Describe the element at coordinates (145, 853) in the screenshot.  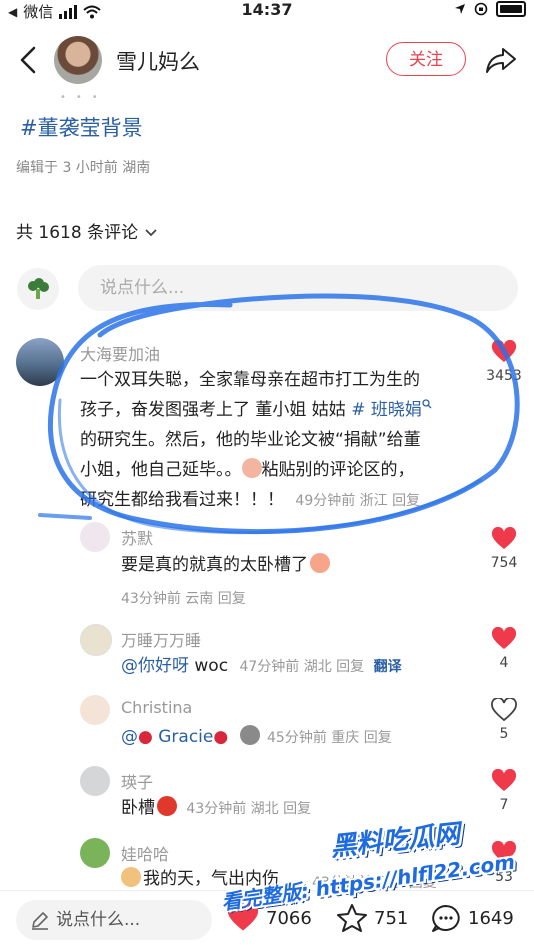
I see `commenter-name: 娃哈哈` at that location.